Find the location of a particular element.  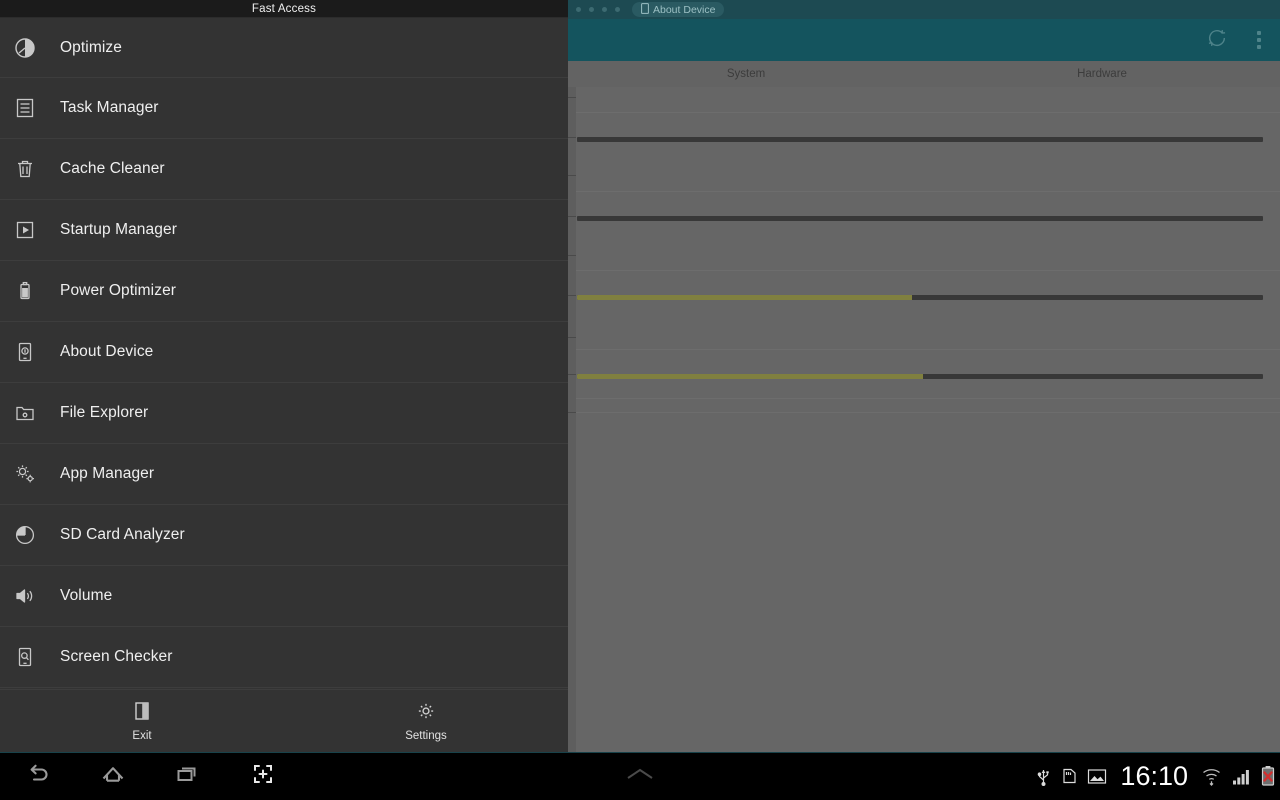

status-icons: 16:10 is located at coordinates (1155, 776).